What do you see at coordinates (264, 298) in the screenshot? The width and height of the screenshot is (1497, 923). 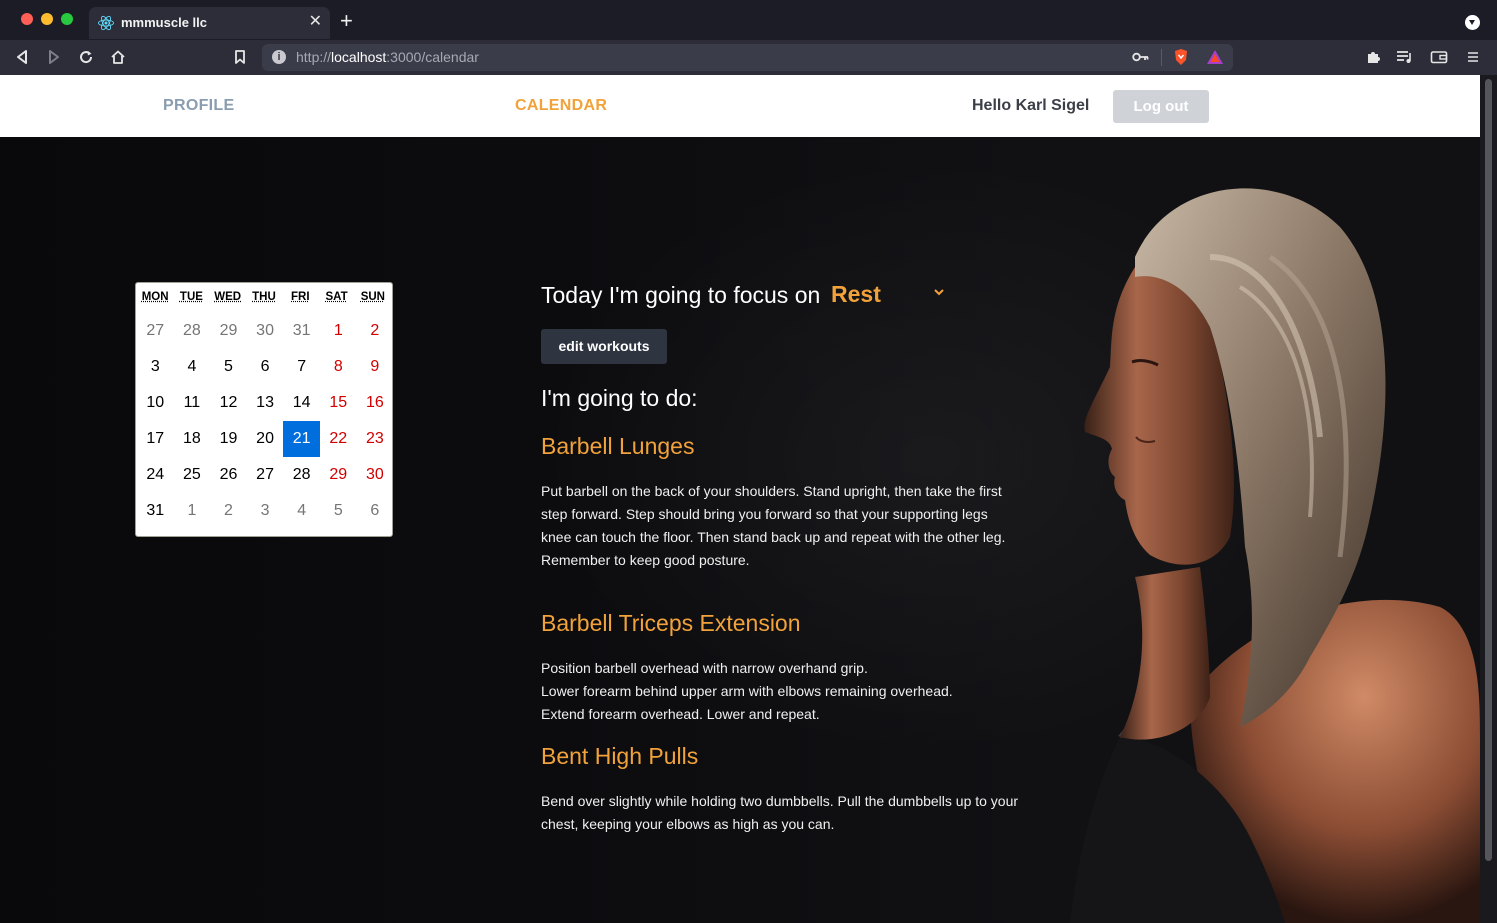 I see `calendar-weekday-header: MON TUE WED THU FRI SAT SUN` at bounding box center [264, 298].